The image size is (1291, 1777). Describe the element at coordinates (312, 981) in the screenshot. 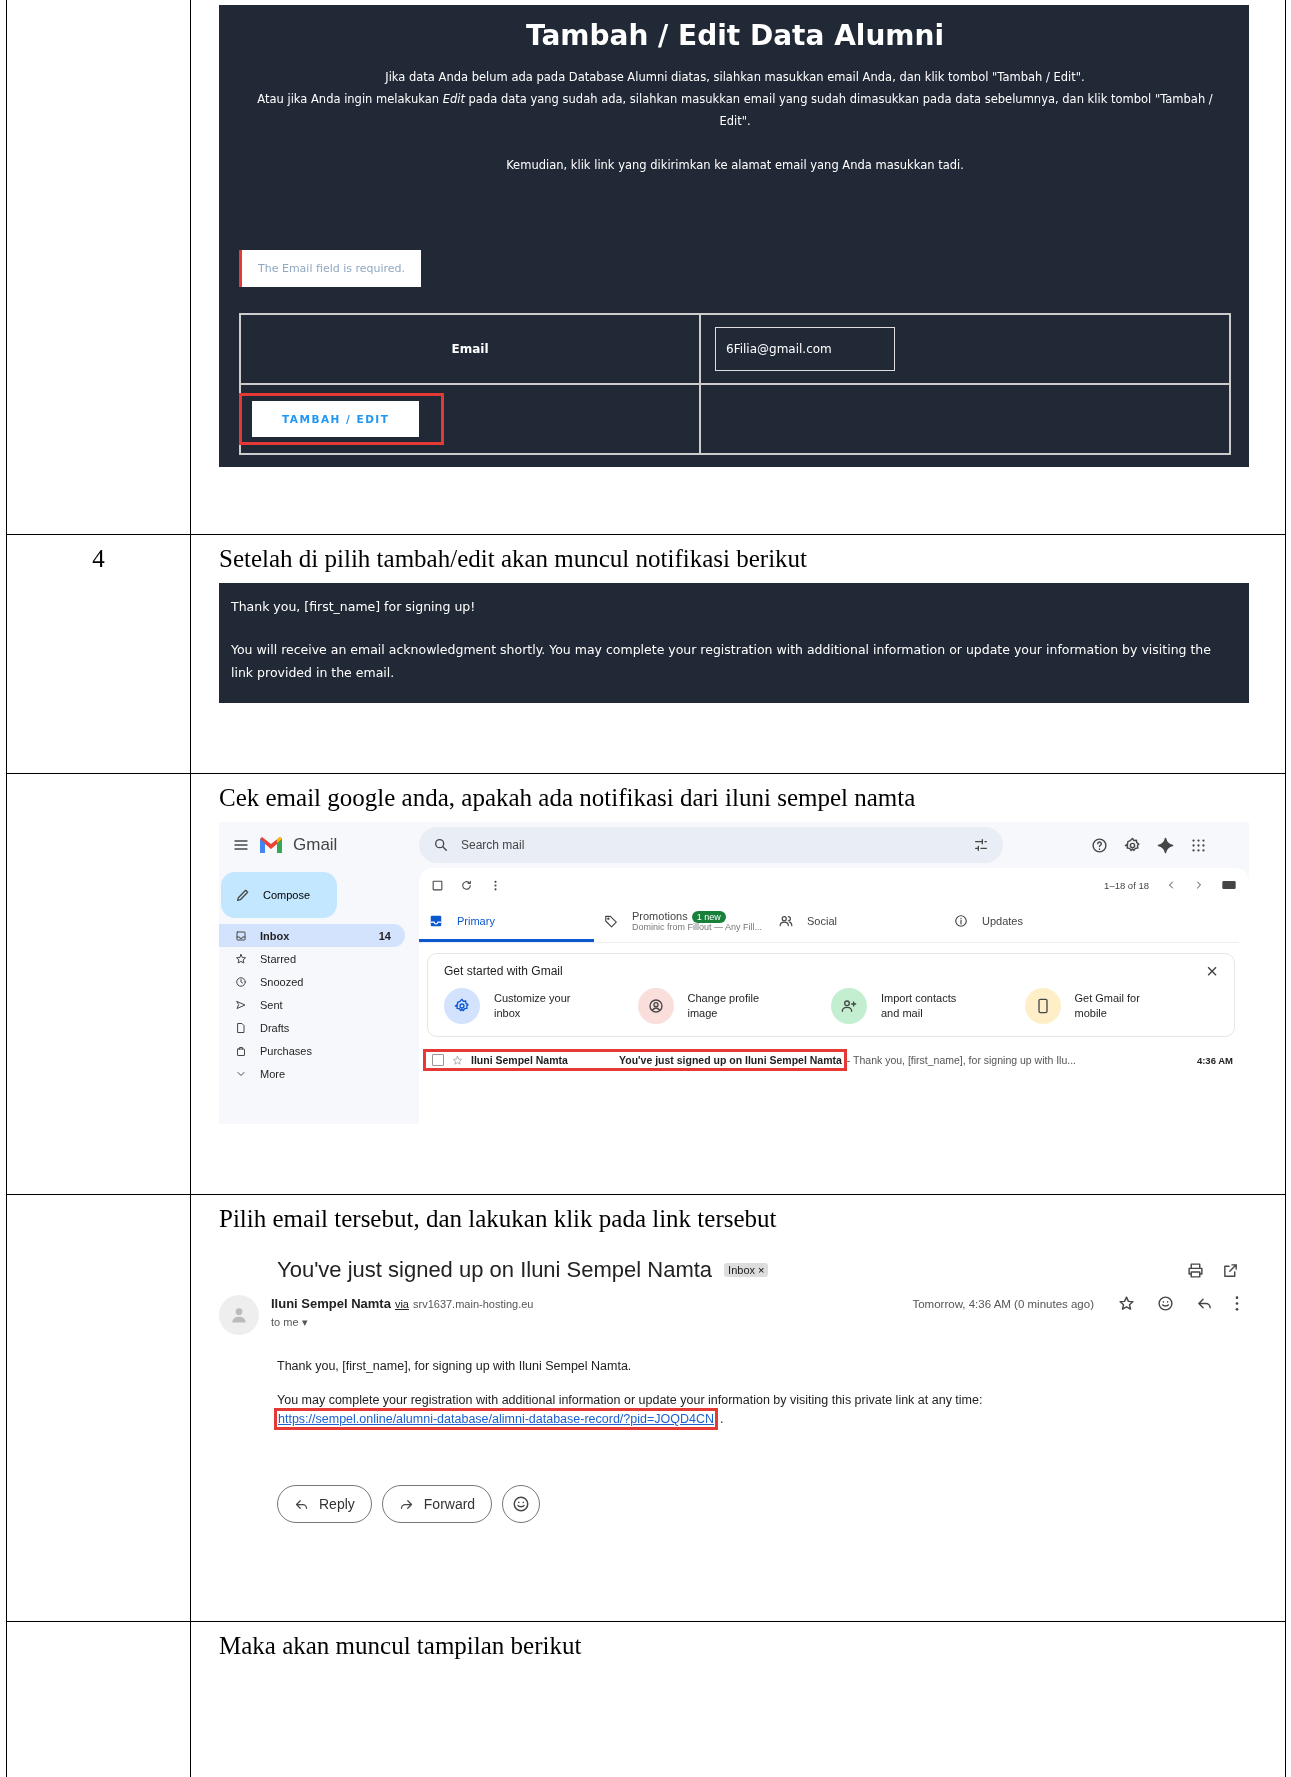

I see `nav-item: Snoozed` at that location.